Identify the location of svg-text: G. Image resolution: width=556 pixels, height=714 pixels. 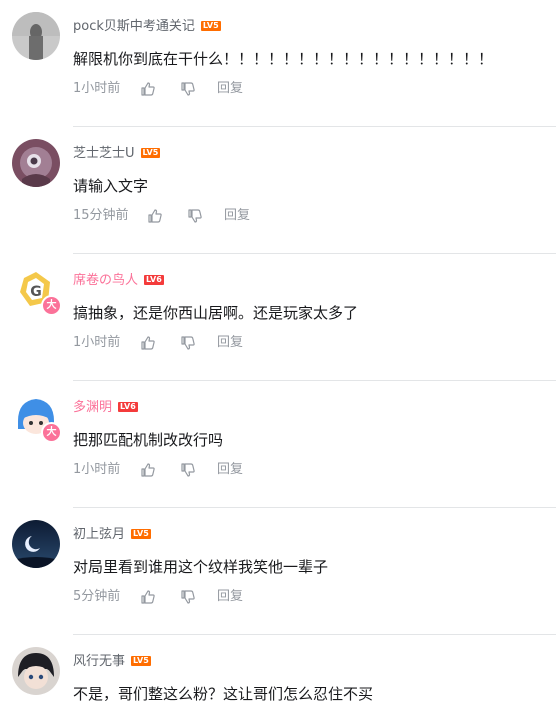
(36, 292).